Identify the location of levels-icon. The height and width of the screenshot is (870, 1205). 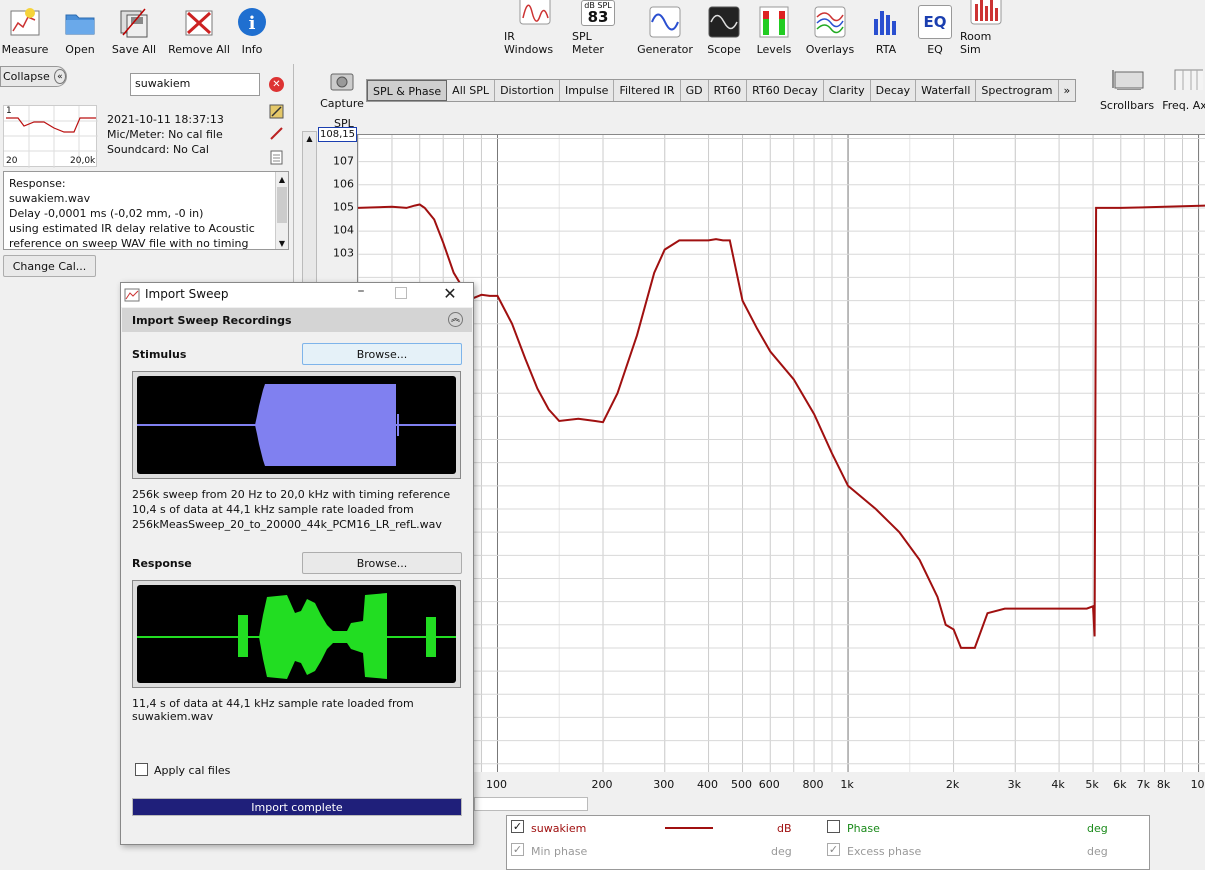
(774, 22).